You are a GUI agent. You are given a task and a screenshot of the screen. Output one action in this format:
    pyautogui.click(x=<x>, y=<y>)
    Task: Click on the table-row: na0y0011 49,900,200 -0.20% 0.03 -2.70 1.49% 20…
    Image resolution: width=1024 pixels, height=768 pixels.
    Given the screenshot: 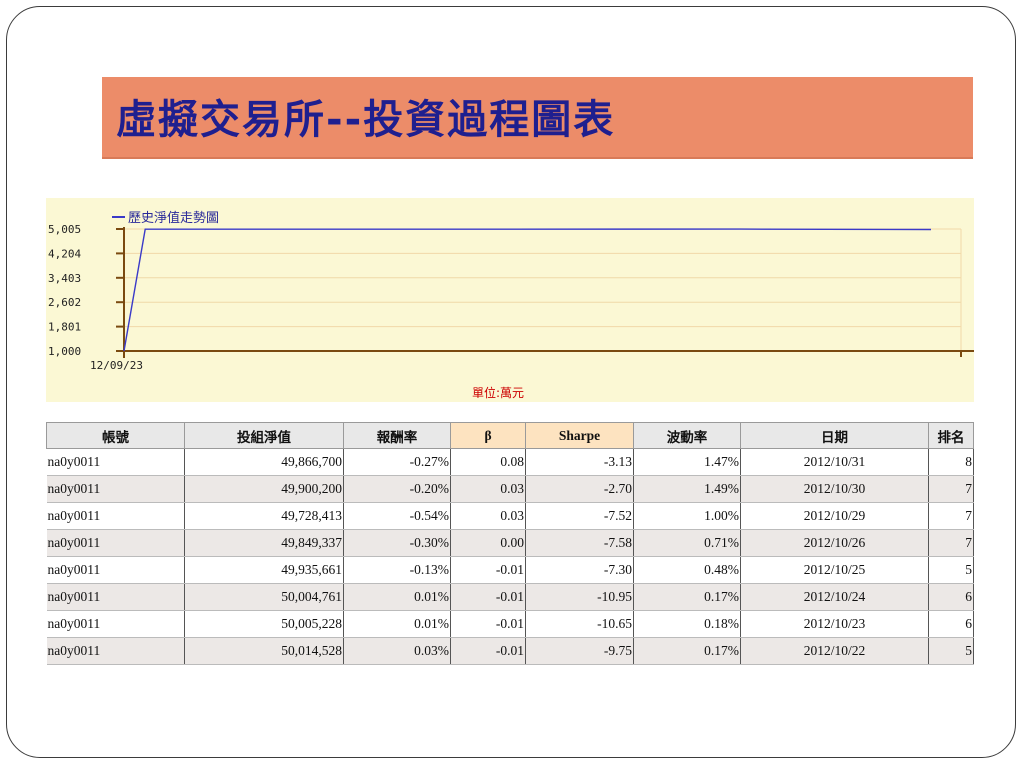 What is the action you would take?
    pyautogui.click(x=510, y=489)
    